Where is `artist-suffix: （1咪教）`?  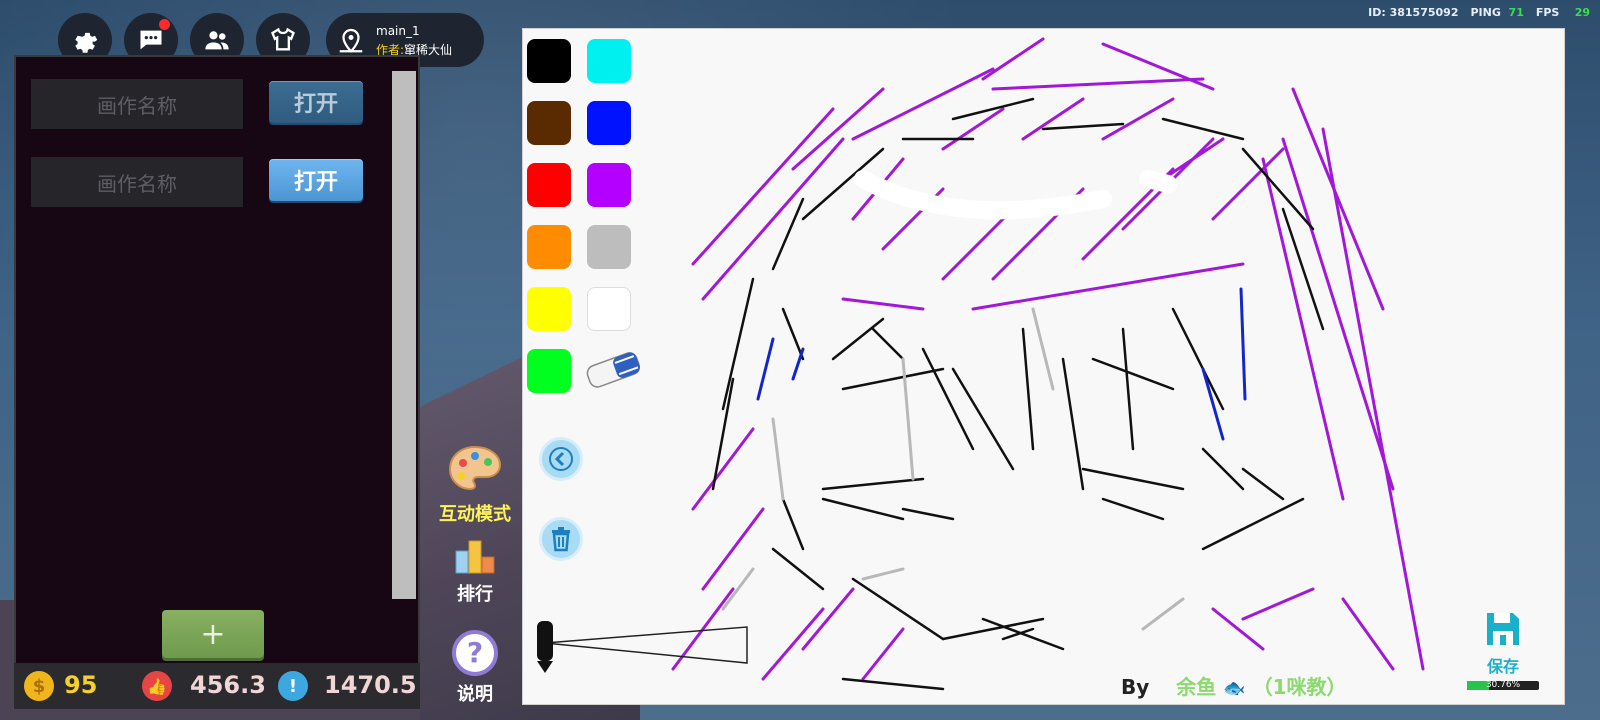 artist-suffix: （1咪教） is located at coordinates (1299, 687).